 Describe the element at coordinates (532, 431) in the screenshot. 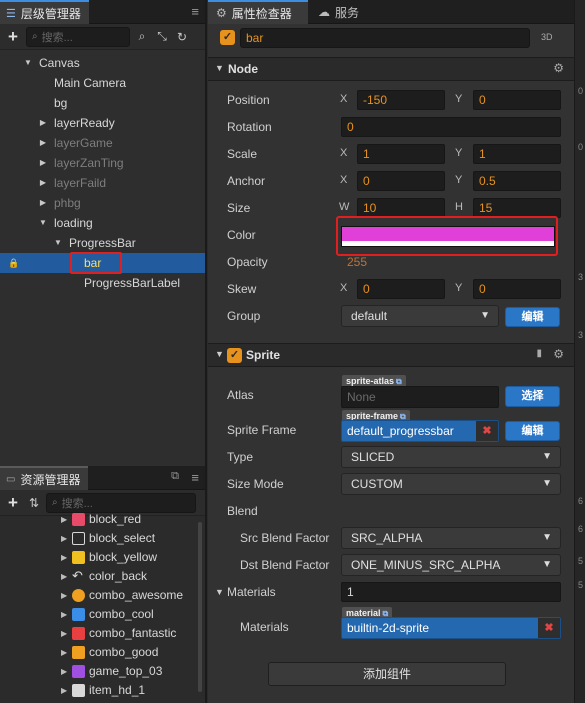

I see `sprite-frame-edit-button: 编辑` at that location.